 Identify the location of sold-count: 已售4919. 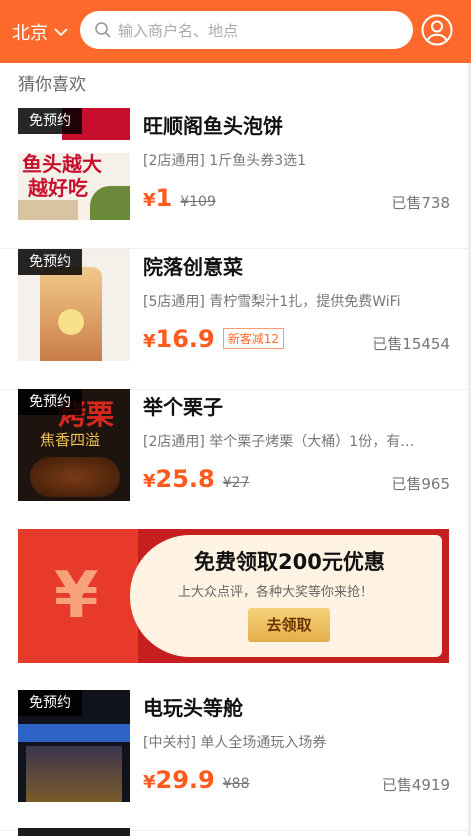
(415, 785).